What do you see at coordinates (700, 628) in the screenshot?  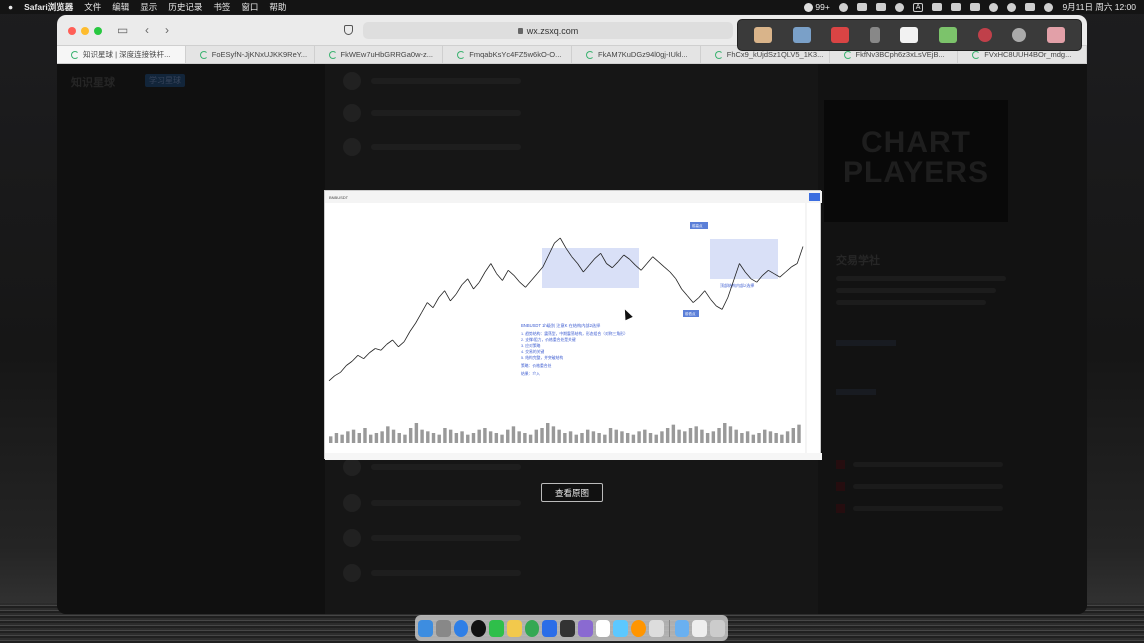 I see `document-icon` at bounding box center [700, 628].